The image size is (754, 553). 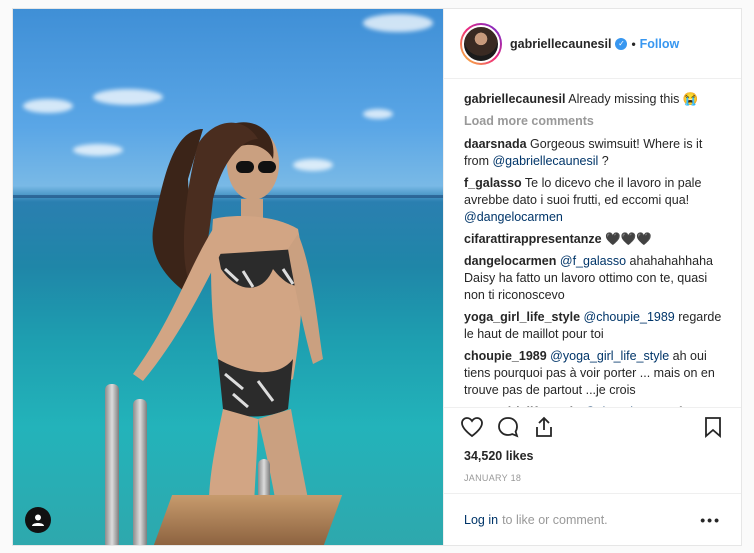 I want to click on user-tag-icon, so click(x=38, y=520).